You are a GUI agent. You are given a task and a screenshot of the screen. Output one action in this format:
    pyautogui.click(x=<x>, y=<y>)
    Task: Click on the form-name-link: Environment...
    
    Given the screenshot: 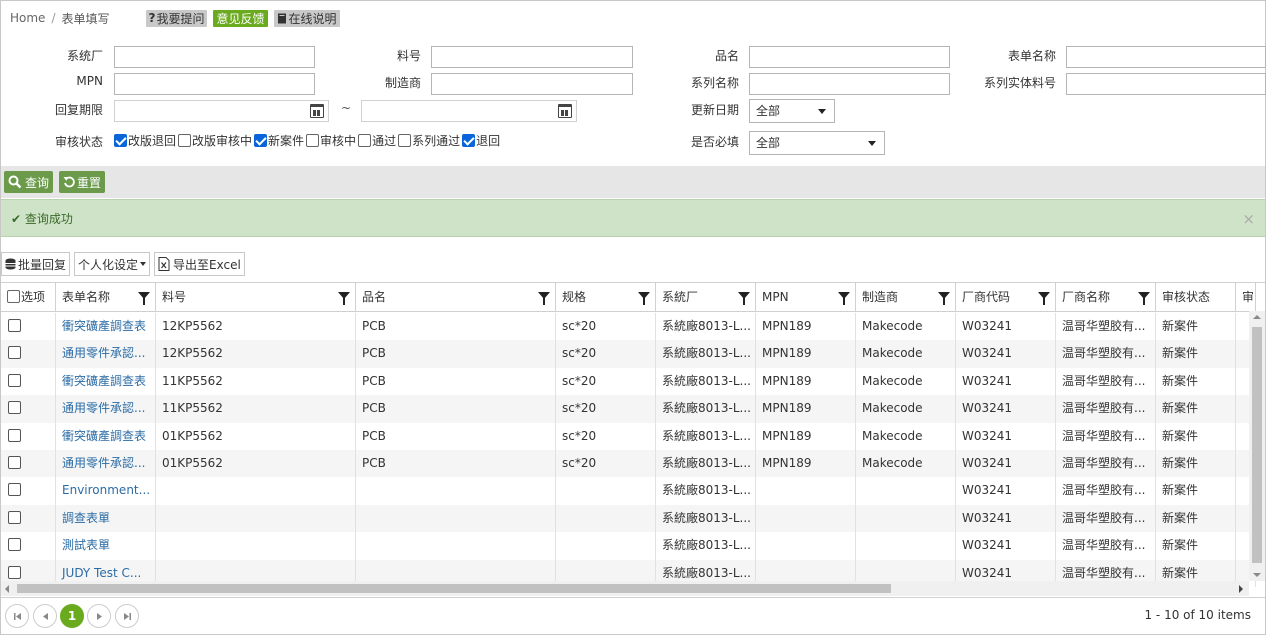 What is the action you would take?
    pyautogui.click(x=106, y=491)
    